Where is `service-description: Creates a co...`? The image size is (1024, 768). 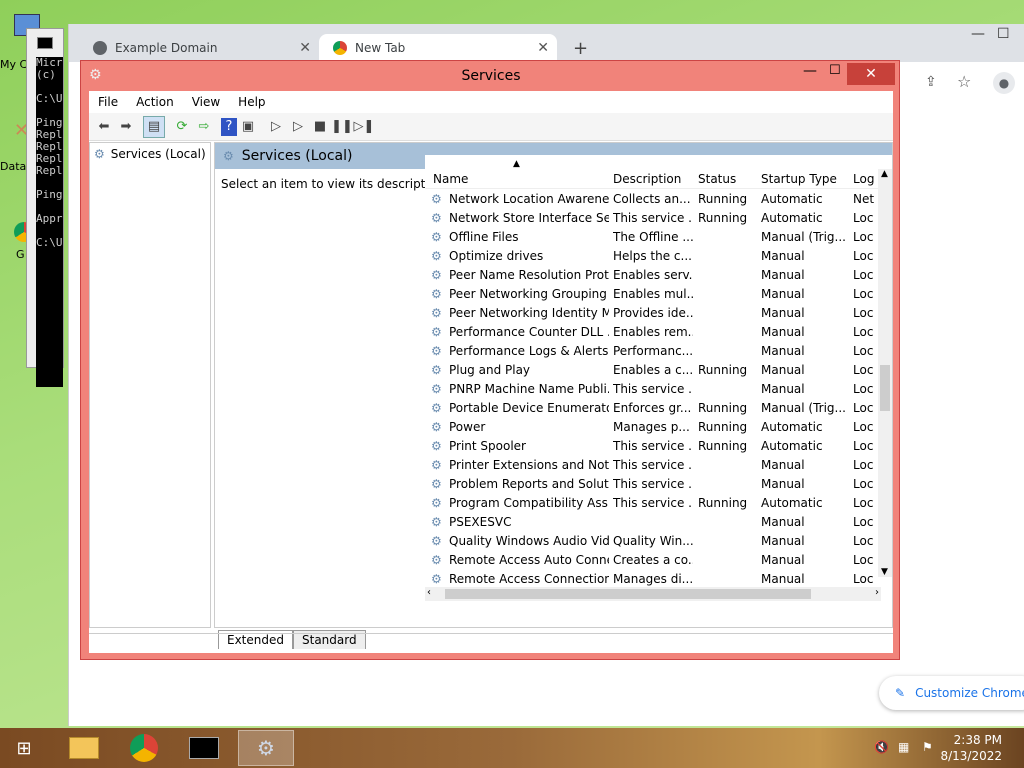 service-description: Creates a co... is located at coordinates (653, 560).